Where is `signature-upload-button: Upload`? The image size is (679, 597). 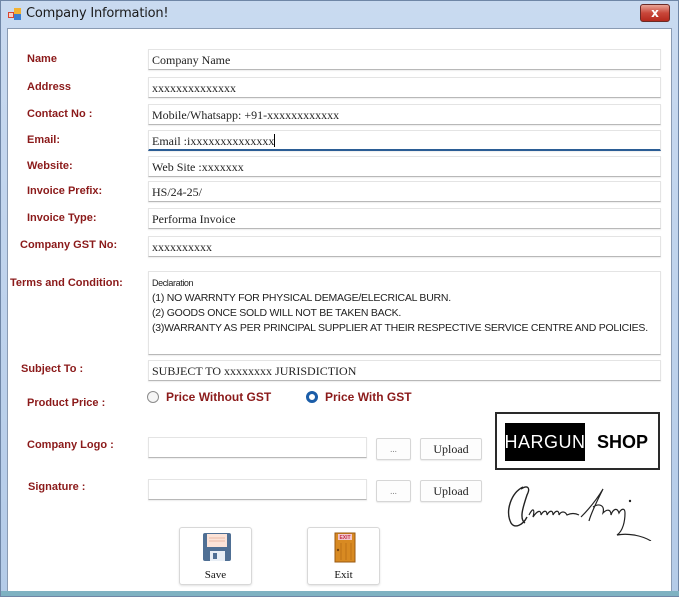
signature-upload-button: Upload is located at coordinates (451, 491).